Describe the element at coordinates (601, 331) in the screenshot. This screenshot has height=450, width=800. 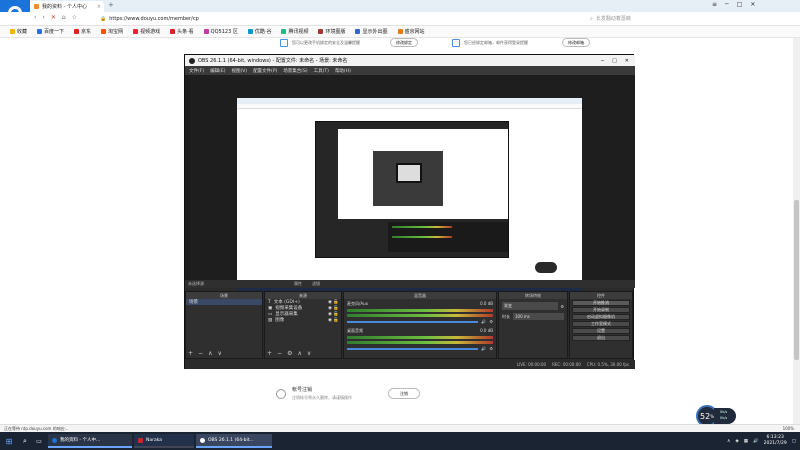
I see `settings-button: 设置` at that location.